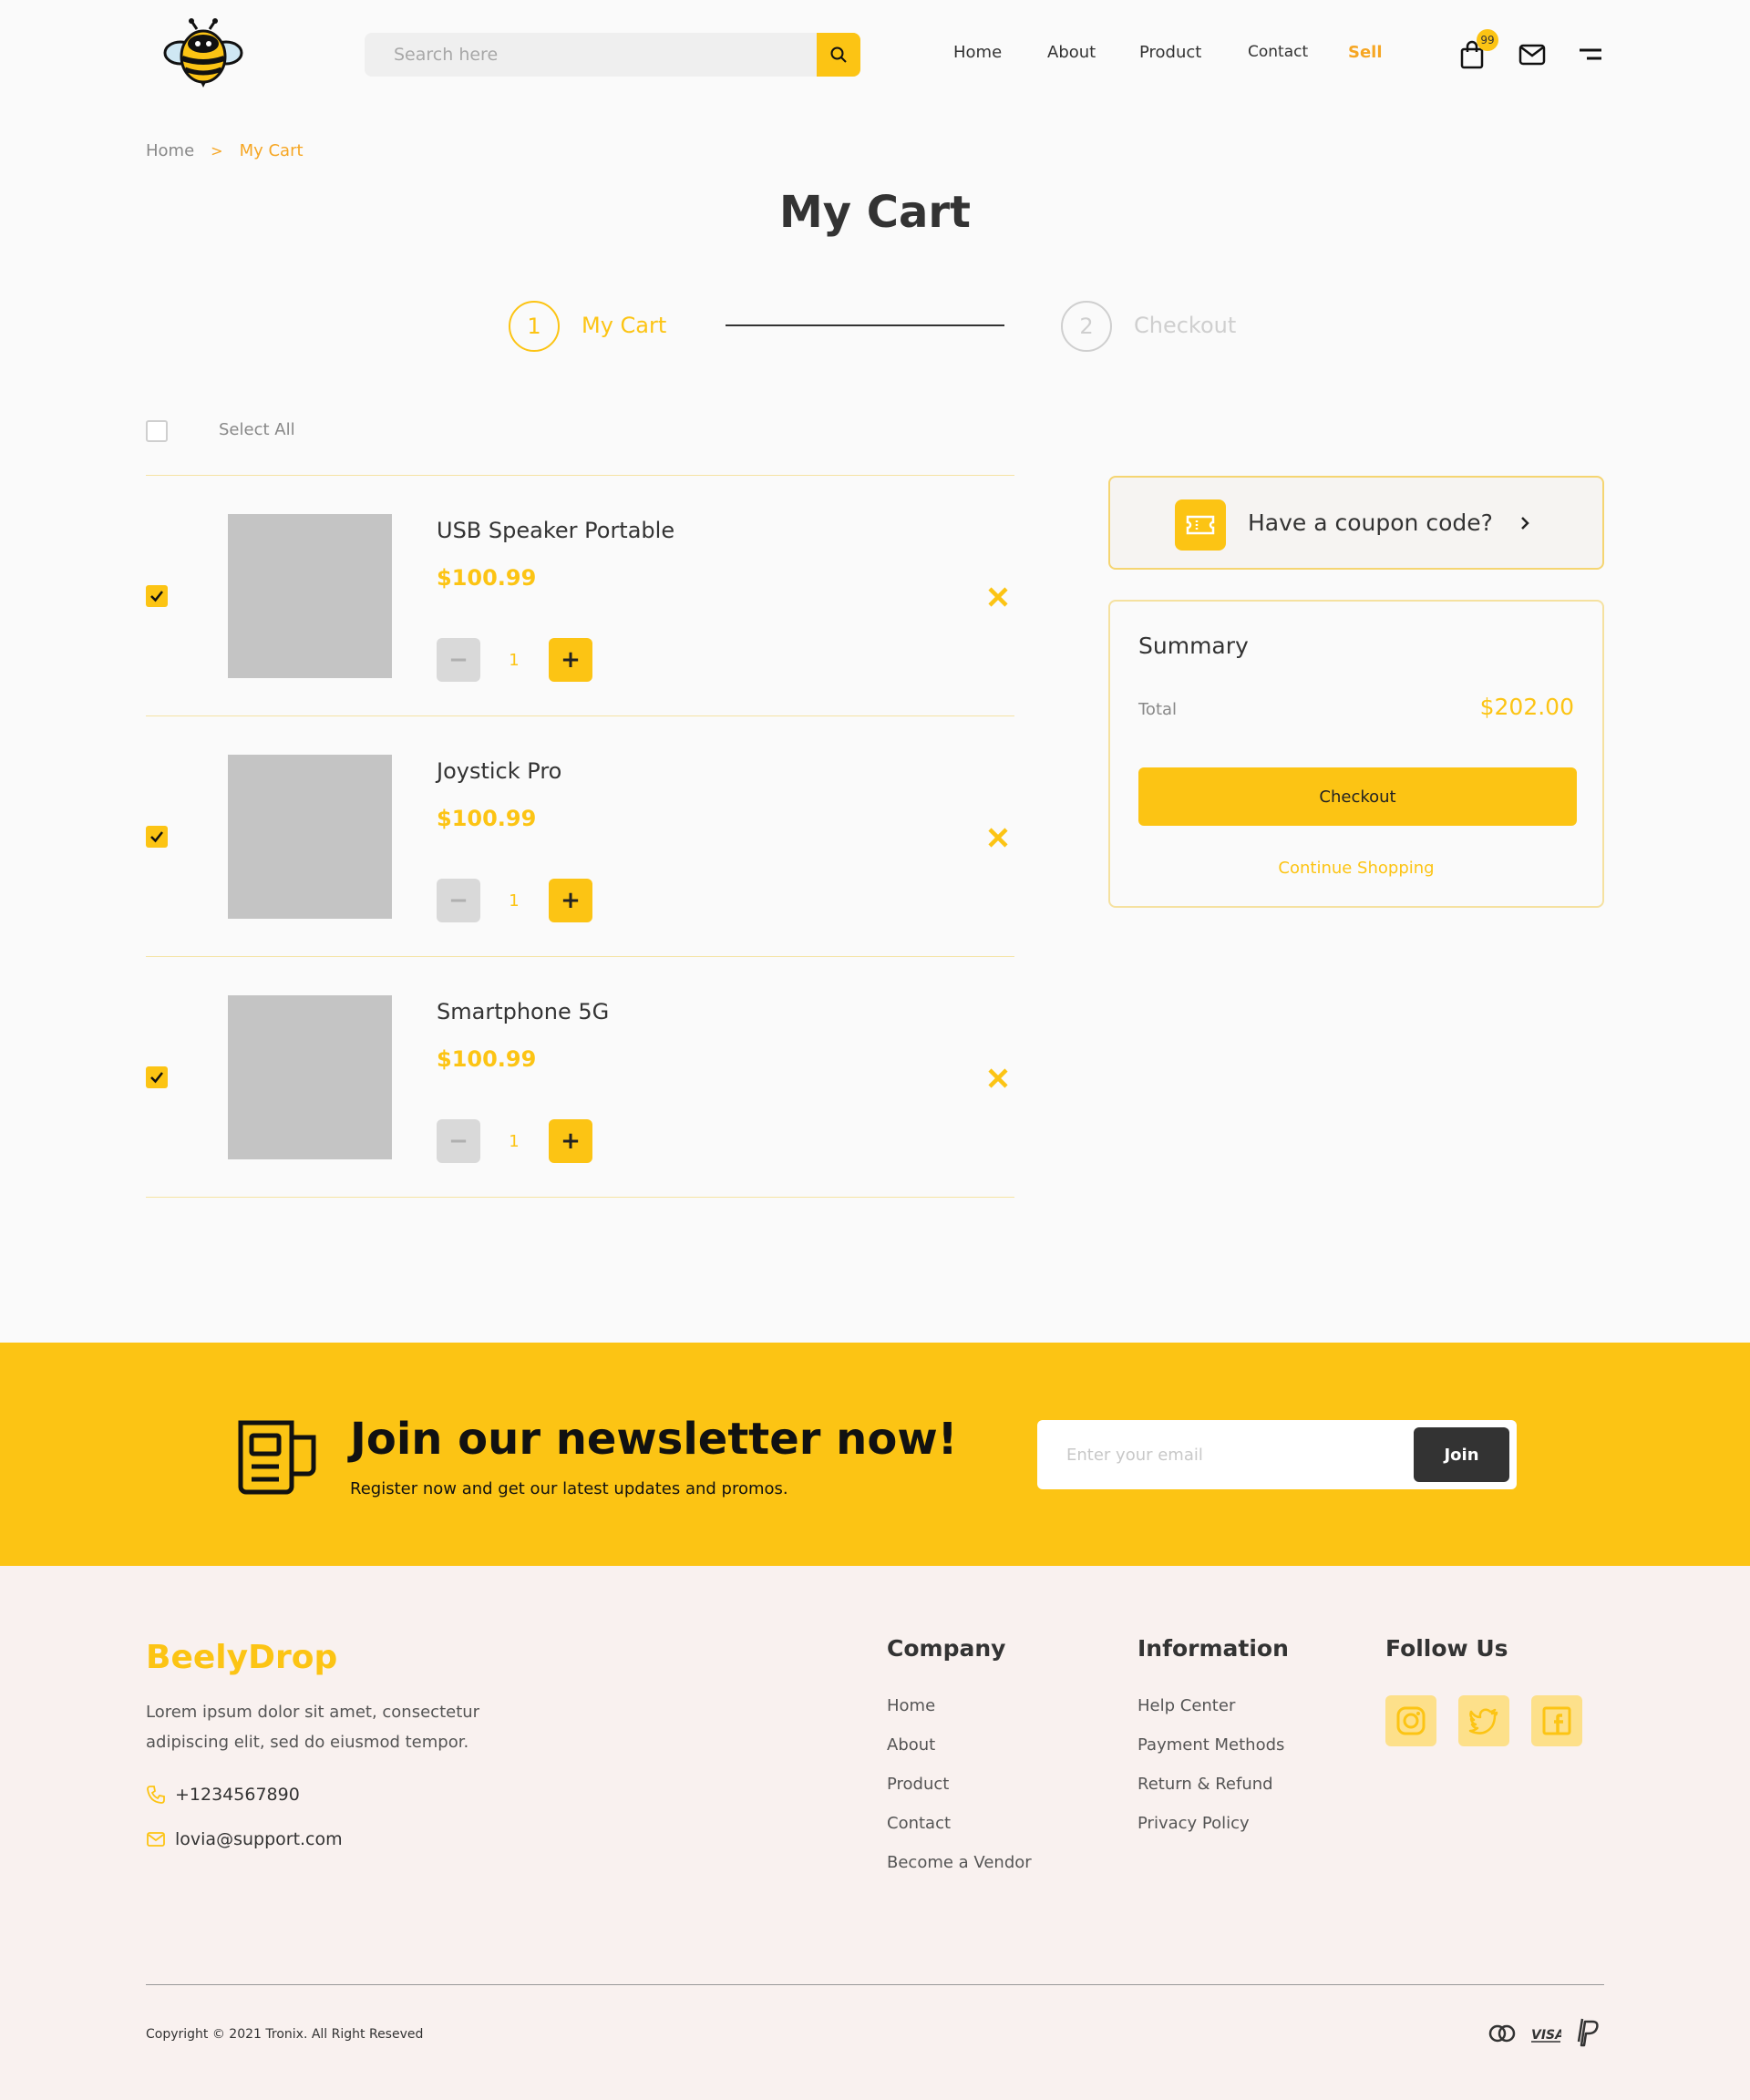 This screenshot has width=1750, height=2100. Describe the element at coordinates (487, 1059) in the screenshot. I see `item-3-price: $100.99` at that location.